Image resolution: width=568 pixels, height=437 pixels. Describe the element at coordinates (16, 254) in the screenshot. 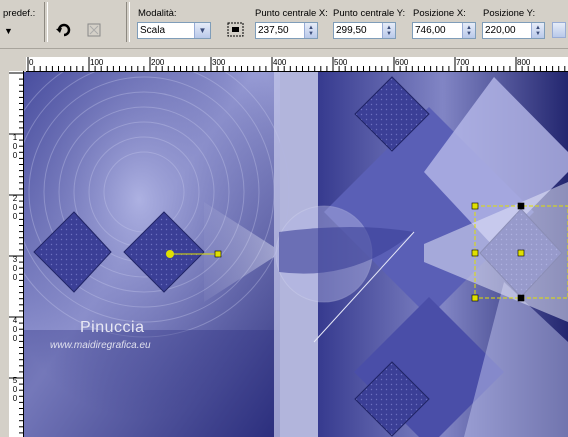

I see `ruler-left: 1 0 0 2 0 0 3 0 0 4 0 0 5 0 0` at that location.